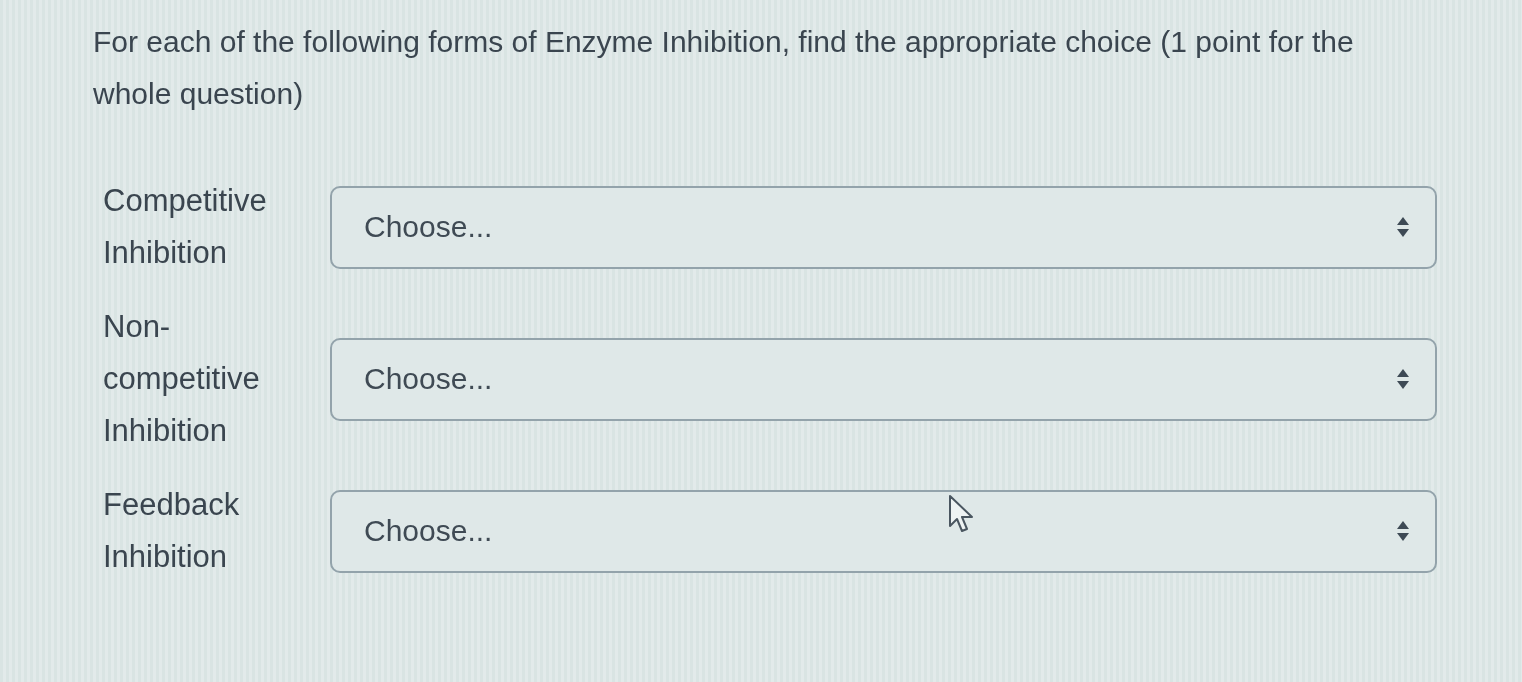 The image size is (1522, 682). I want to click on item-label: Competitive Inhibition, so click(185, 227).